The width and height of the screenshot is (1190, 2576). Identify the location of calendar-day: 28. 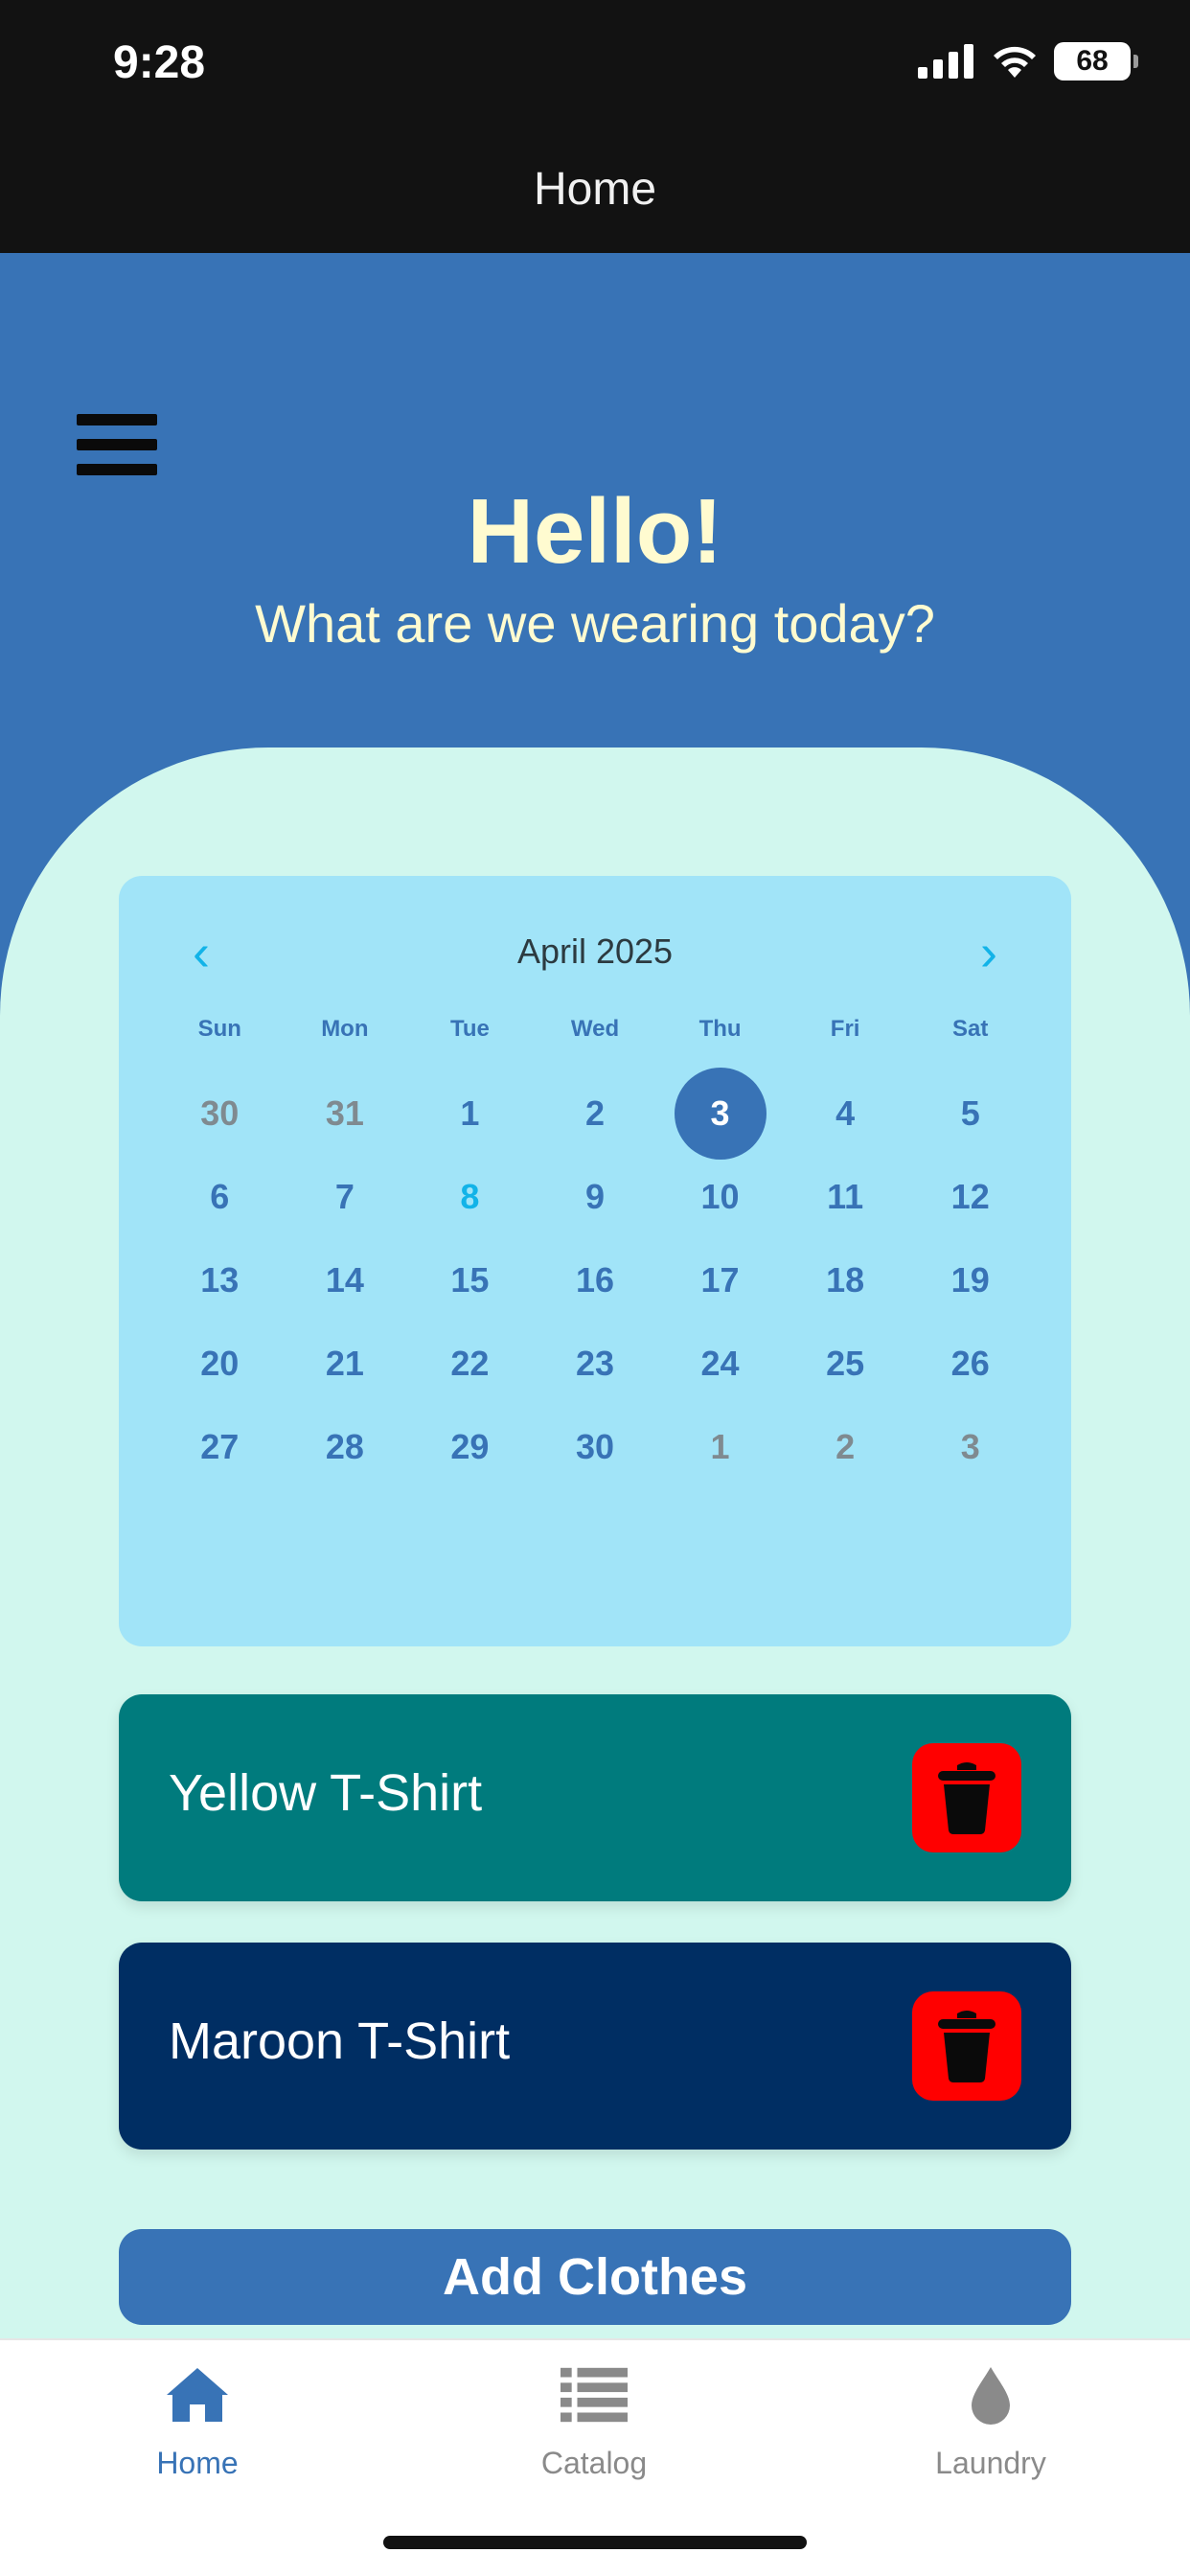
(346, 1446).